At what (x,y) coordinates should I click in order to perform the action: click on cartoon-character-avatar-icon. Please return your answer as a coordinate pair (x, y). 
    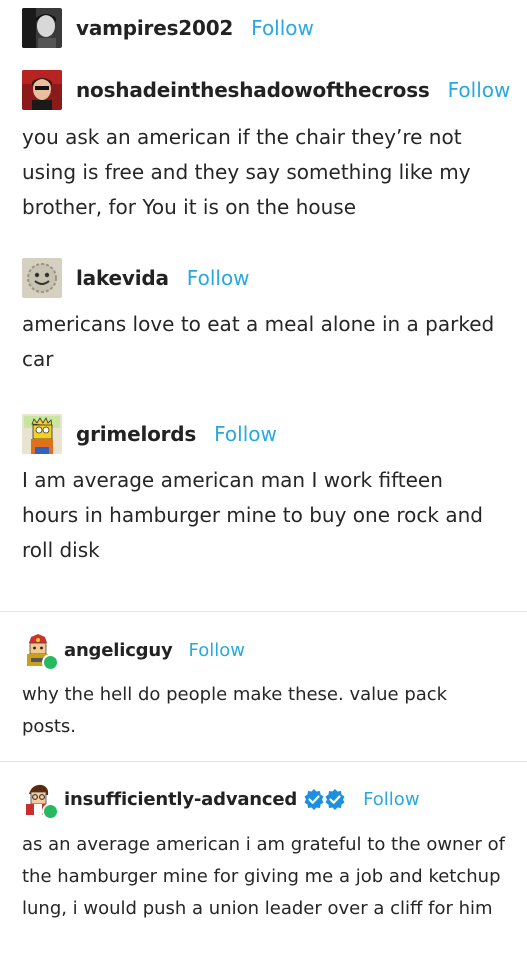
    Looking at the image, I should click on (42, 434).